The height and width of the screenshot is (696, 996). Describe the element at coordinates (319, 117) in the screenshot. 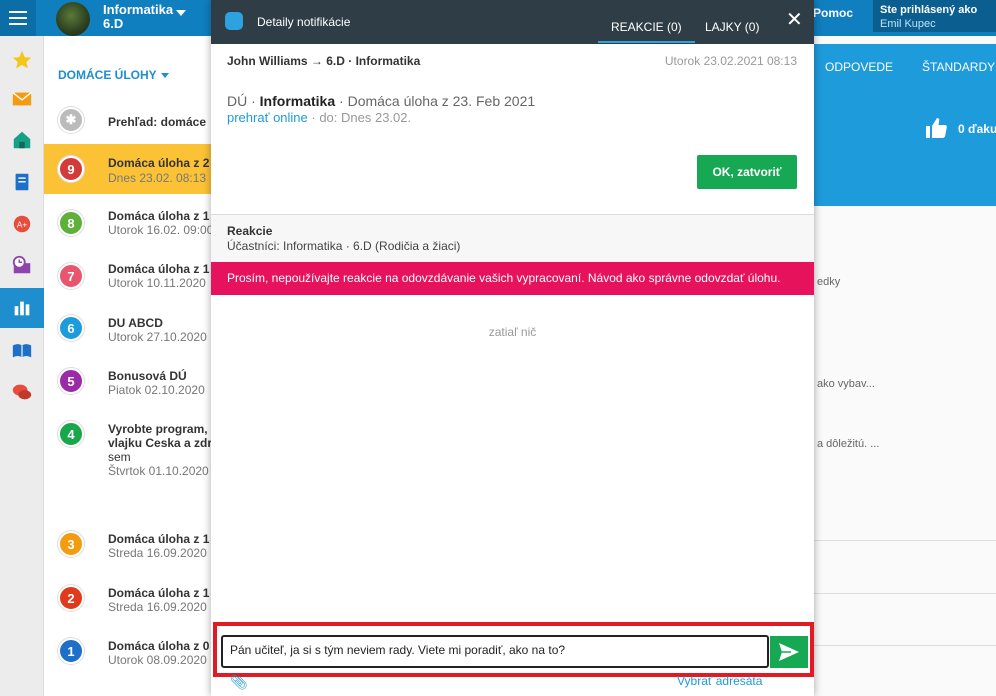

I see `notification-subline: prehrať online · do: Dnes 23.02.` at that location.